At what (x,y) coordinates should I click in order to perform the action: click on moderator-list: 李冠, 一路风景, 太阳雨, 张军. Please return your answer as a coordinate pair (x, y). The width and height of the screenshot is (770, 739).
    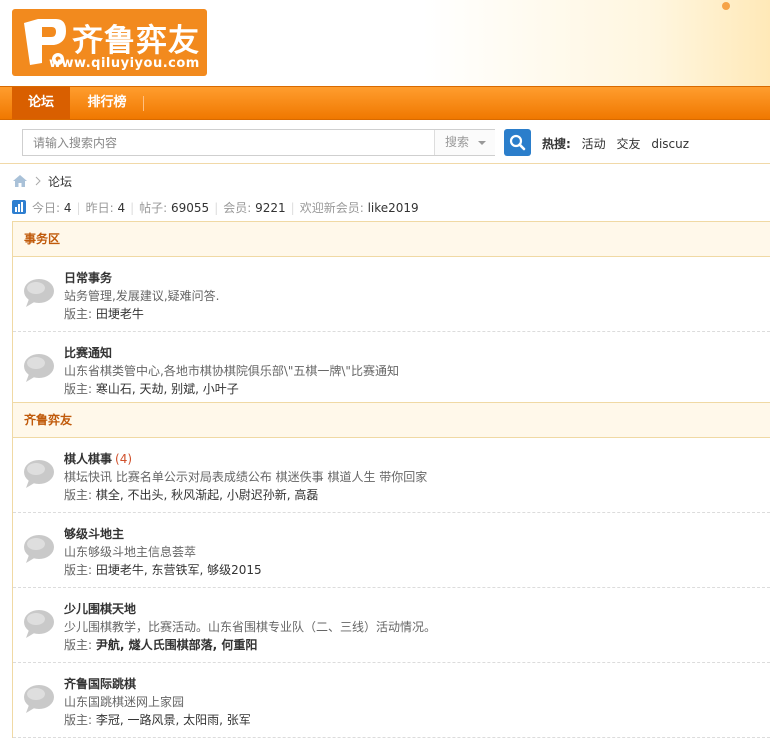
    Looking at the image, I should click on (173, 720).